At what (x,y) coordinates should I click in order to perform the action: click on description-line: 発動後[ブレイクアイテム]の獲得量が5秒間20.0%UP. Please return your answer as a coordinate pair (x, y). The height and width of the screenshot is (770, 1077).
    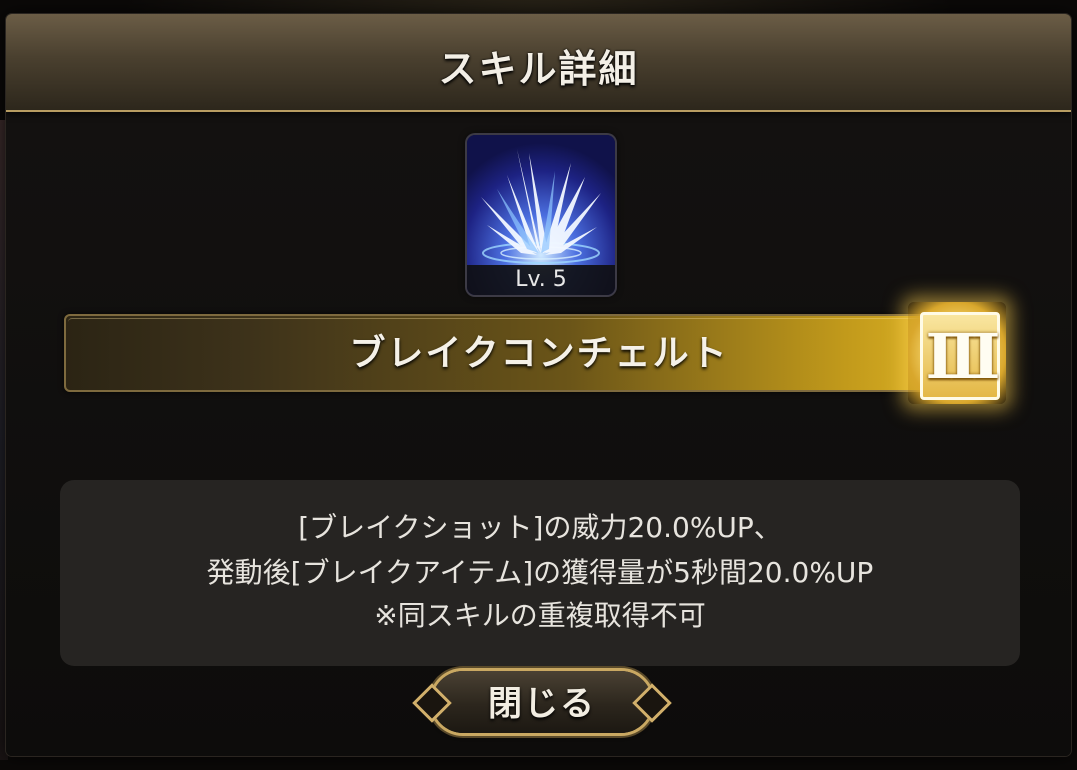
    Looking at the image, I should click on (540, 572).